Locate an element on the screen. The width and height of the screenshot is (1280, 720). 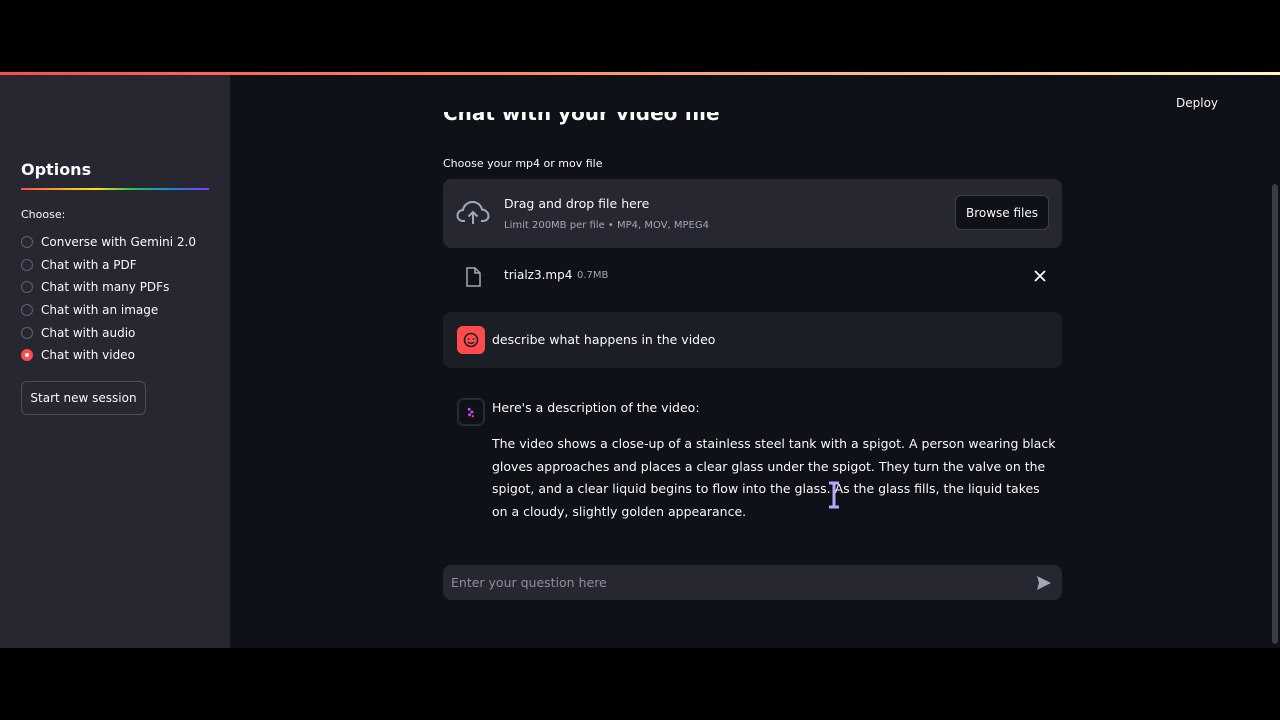
page-title: Chat with your video file is located at coordinates (581, 120).